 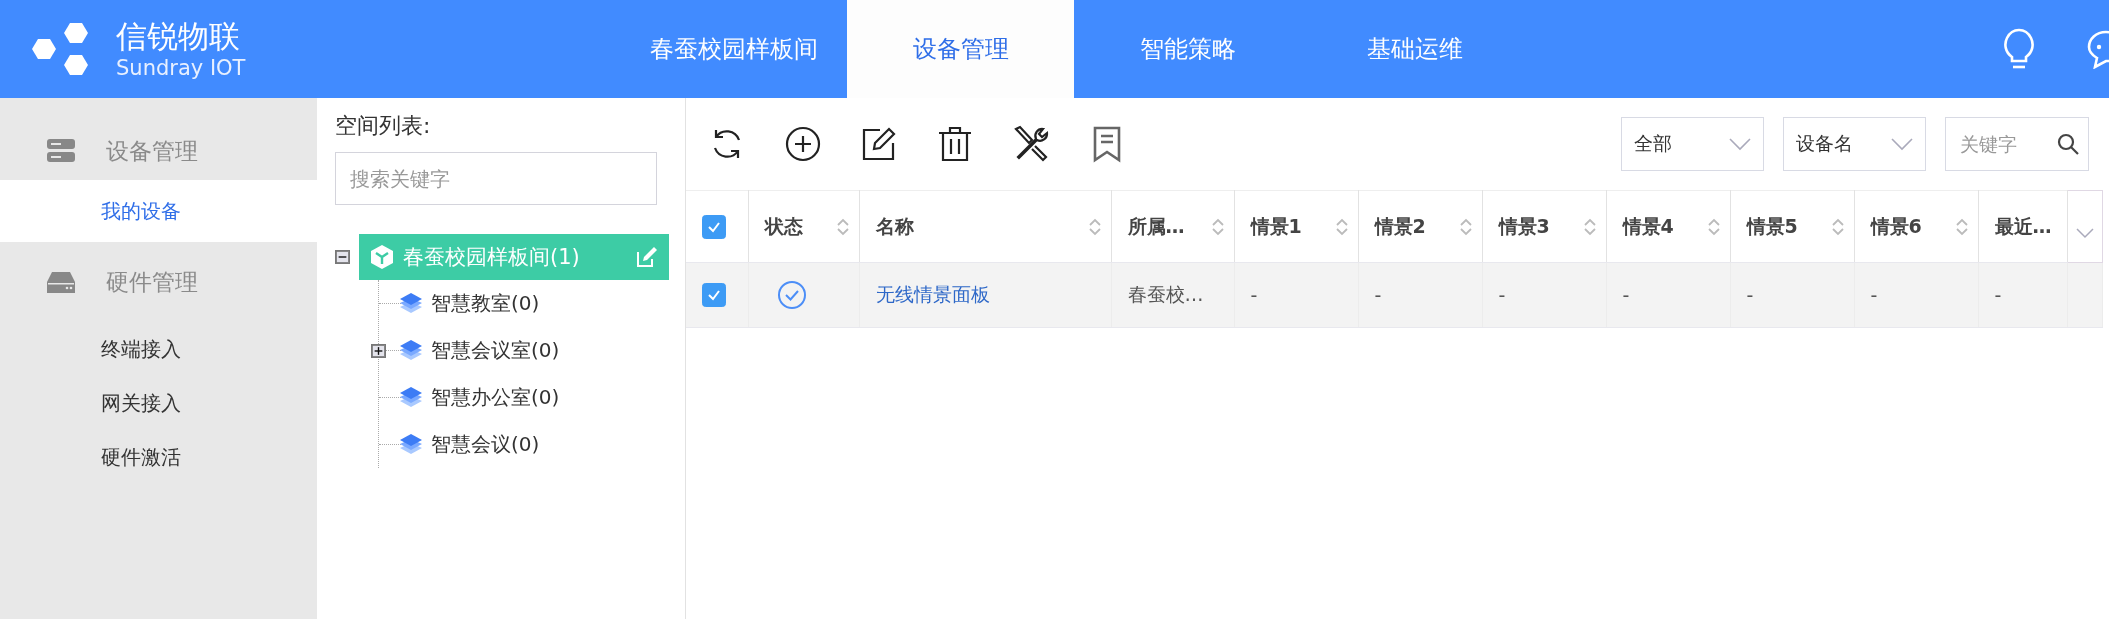 What do you see at coordinates (479, 350) in the screenshot?
I see `tree-node: 智慧会议室(0)` at bounding box center [479, 350].